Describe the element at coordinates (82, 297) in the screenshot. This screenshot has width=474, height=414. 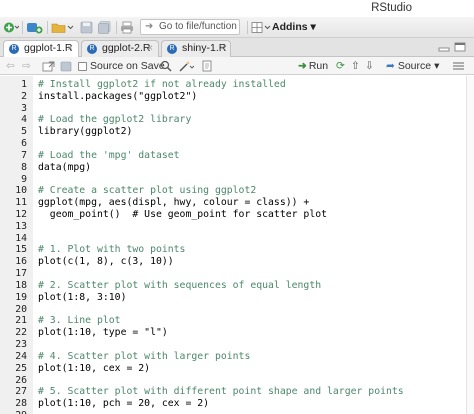
I see `code-text: plot(1:8, 3:10)` at that location.